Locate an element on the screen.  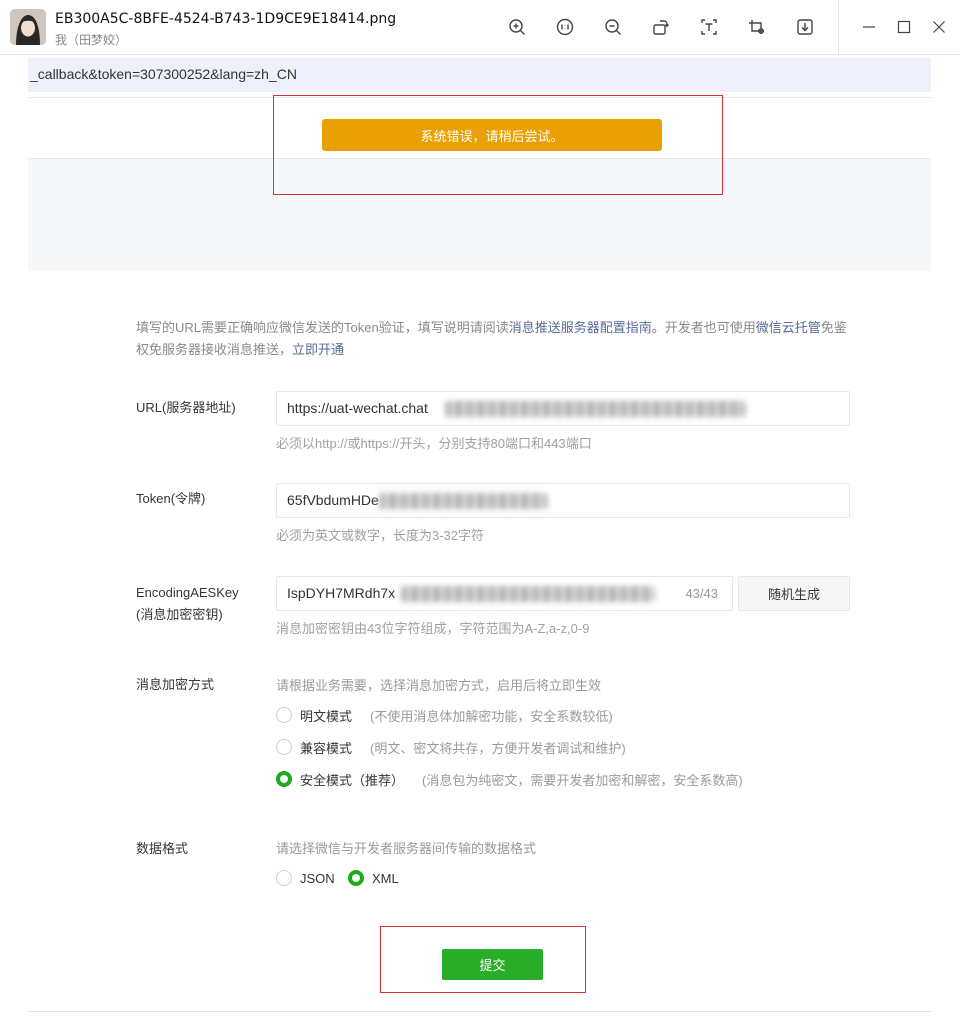
intro-text-2: 开发者也可使用 is located at coordinates (710, 327).